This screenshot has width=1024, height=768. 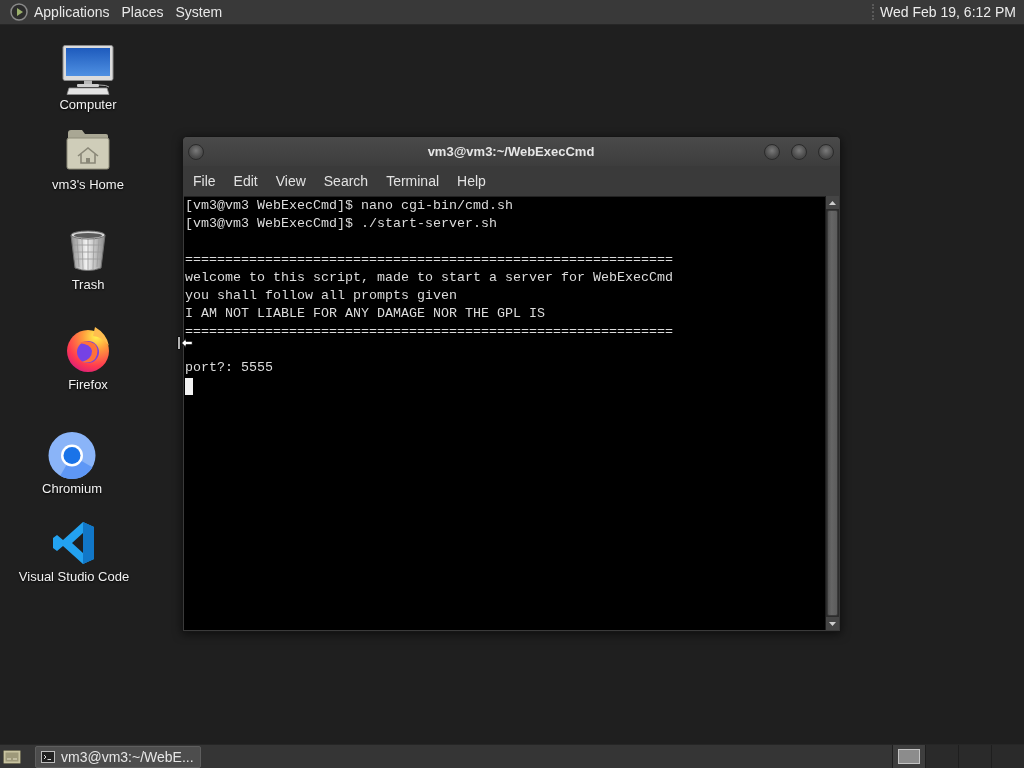 I want to click on terminal-line: welcome to this script, made to start a server for WebExecCmd, so click(x=429, y=278).